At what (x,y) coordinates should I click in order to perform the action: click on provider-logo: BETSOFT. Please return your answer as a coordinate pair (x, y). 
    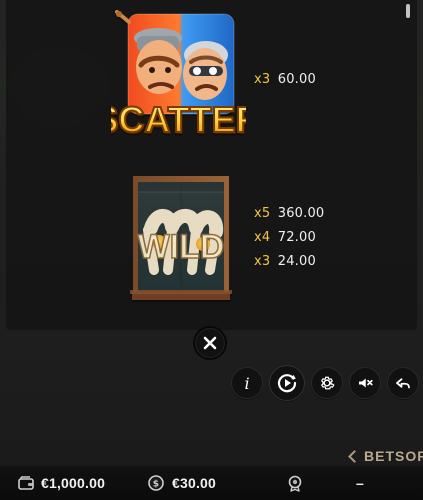
    Looking at the image, I should click on (385, 456).